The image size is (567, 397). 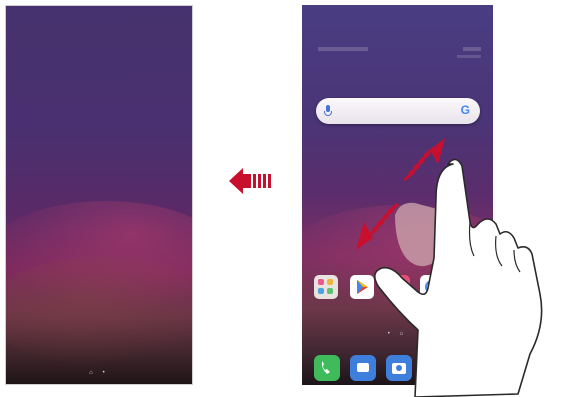 What do you see at coordinates (399, 368) in the screenshot?
I see `camera-icon` at bounding box center [399, 368].